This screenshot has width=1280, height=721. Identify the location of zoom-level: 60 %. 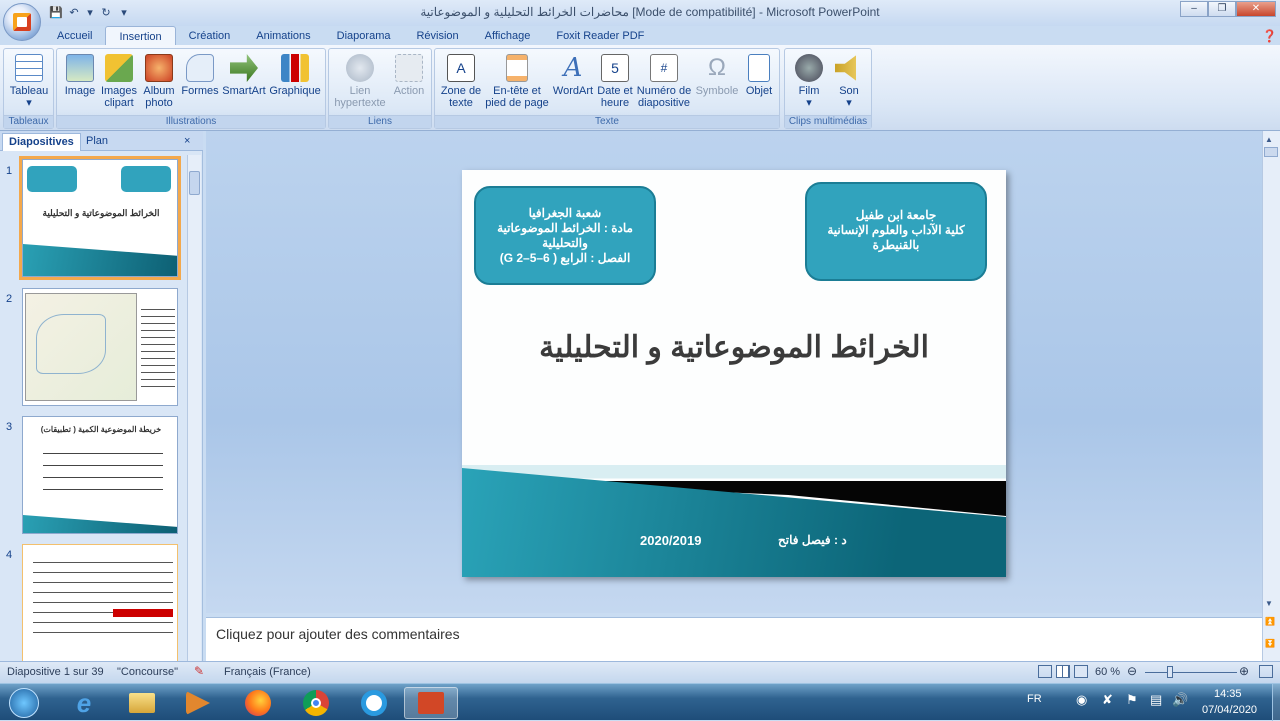
(1107, 672).